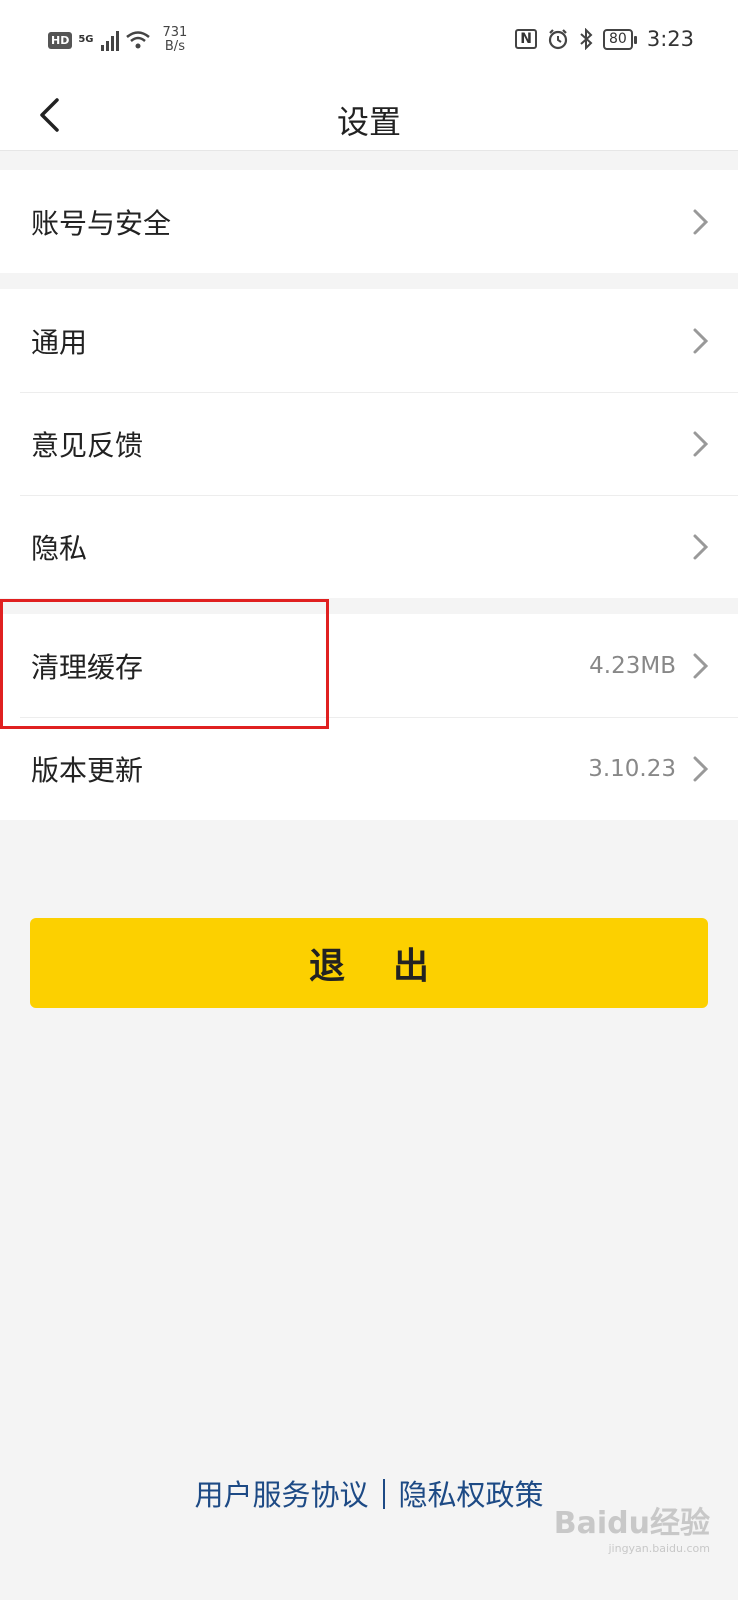 The height and width of the screenshot is (1600, 738). What do you see at coordinates (368, 122) in the screenshot?
I see `page-title: 设置` at bounding box center [368, 122].